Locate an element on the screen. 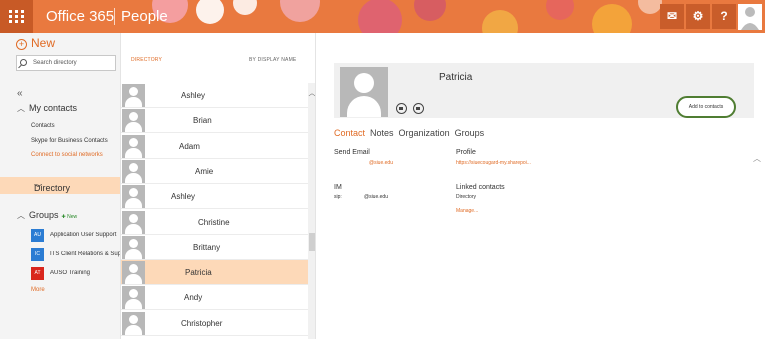  new-label: New is located at coordinates (43, 43).